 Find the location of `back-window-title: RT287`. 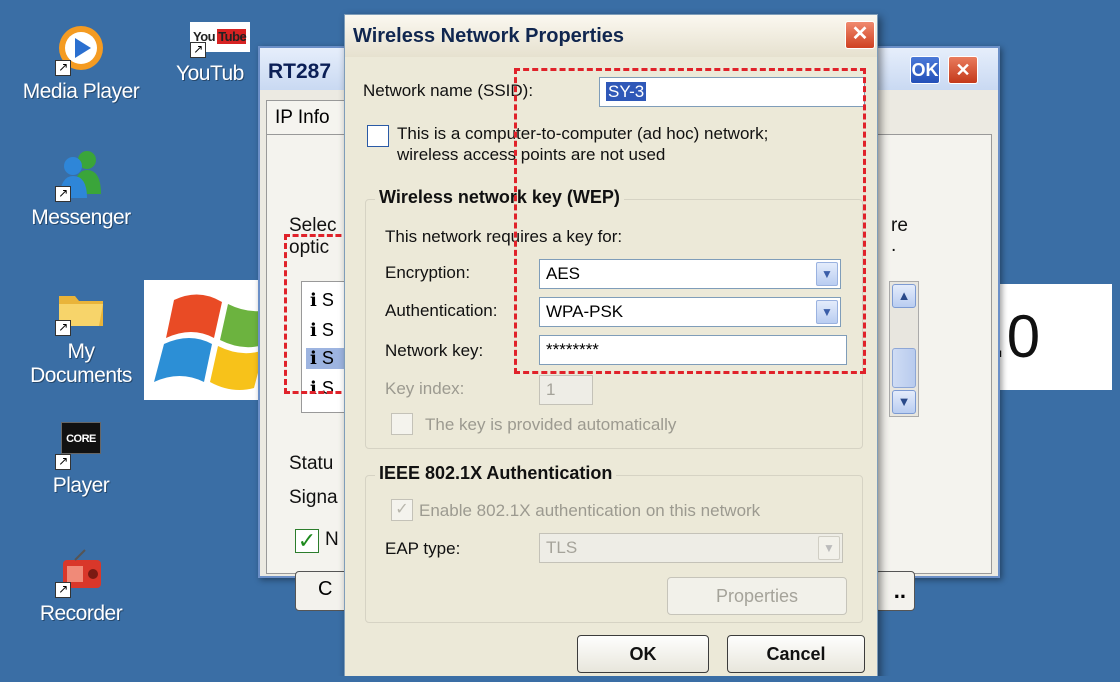

back-window-title: RT287 is located at coordinates (300, 71).